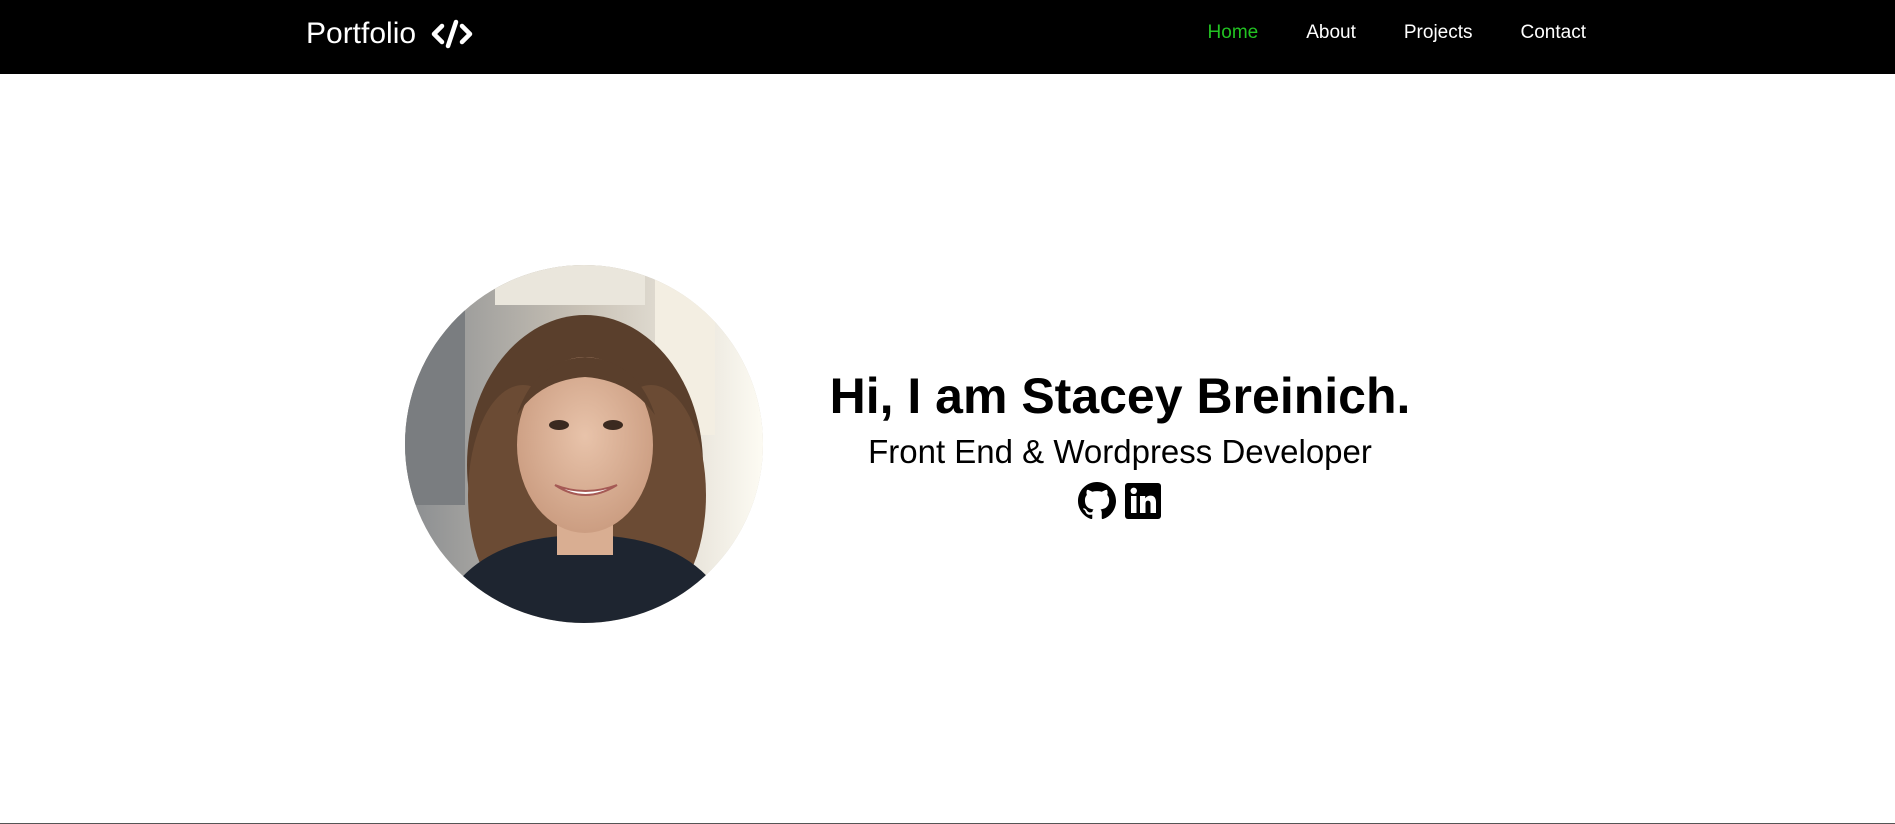 Image resolution: width=1895 pixels, height=824 pixels. What do you see at coordinates (1120, 396) in the screenshot?
I see `hero-title: Hi, I am Stacey Breinich.` at bounding box center [1120, 396].